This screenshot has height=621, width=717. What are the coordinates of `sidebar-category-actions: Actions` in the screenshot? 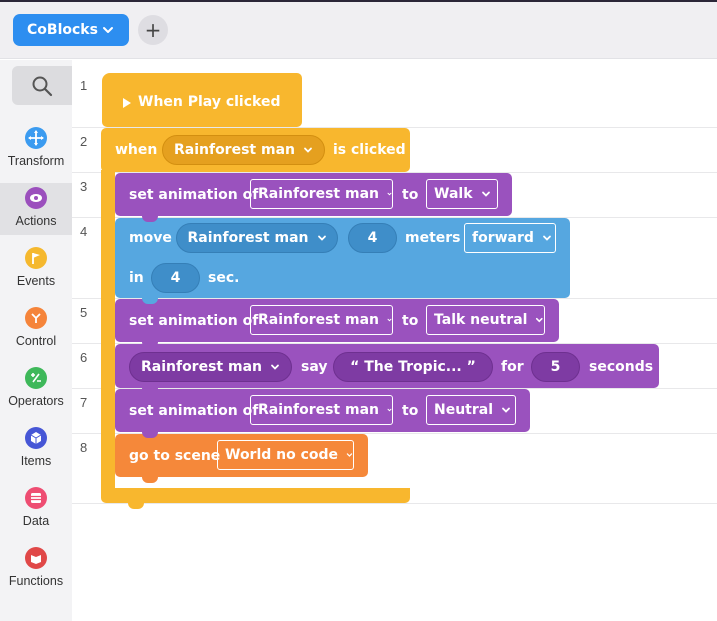 It's located at (36, 209).